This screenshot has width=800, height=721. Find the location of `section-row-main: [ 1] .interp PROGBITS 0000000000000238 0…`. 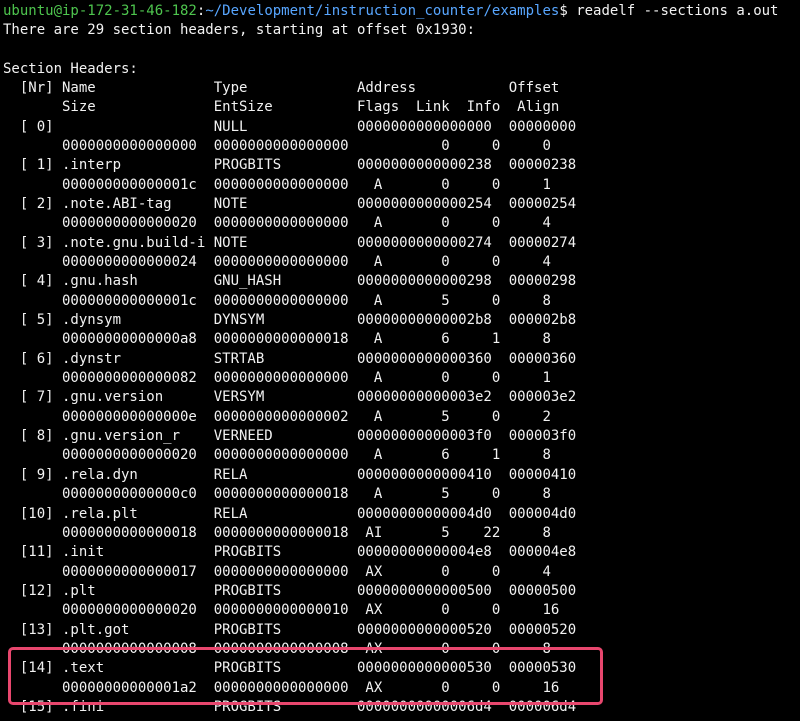

section-row-main: [ 1] .interp PROGBITS 0000000000000238 0… is located at coordinates (290, 165).